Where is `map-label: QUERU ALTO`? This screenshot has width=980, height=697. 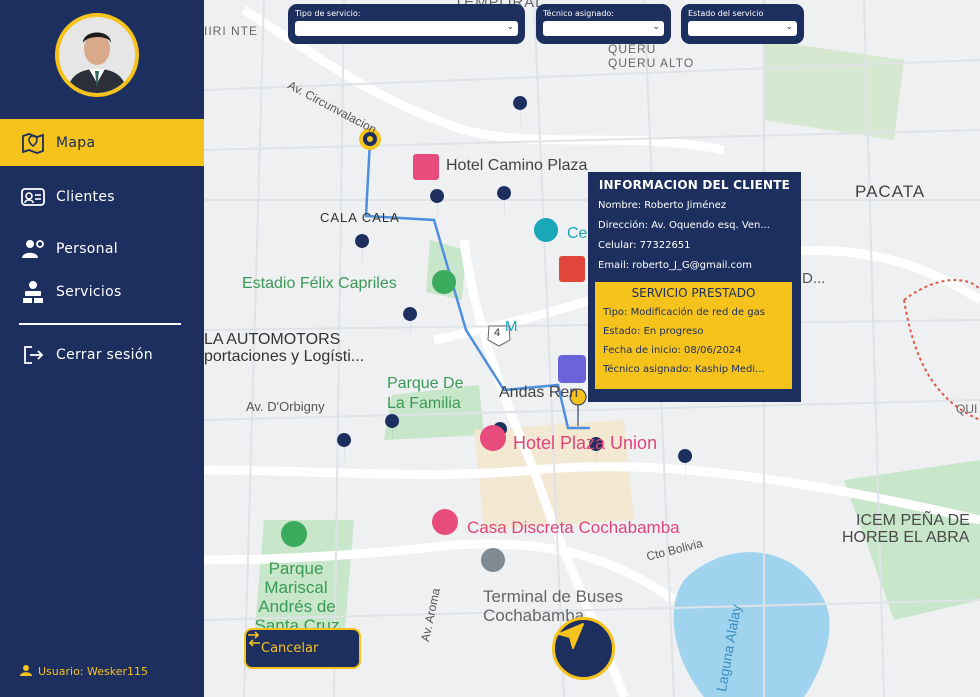
map-label: QUERU ALTO is located at coordinates (651, 63).